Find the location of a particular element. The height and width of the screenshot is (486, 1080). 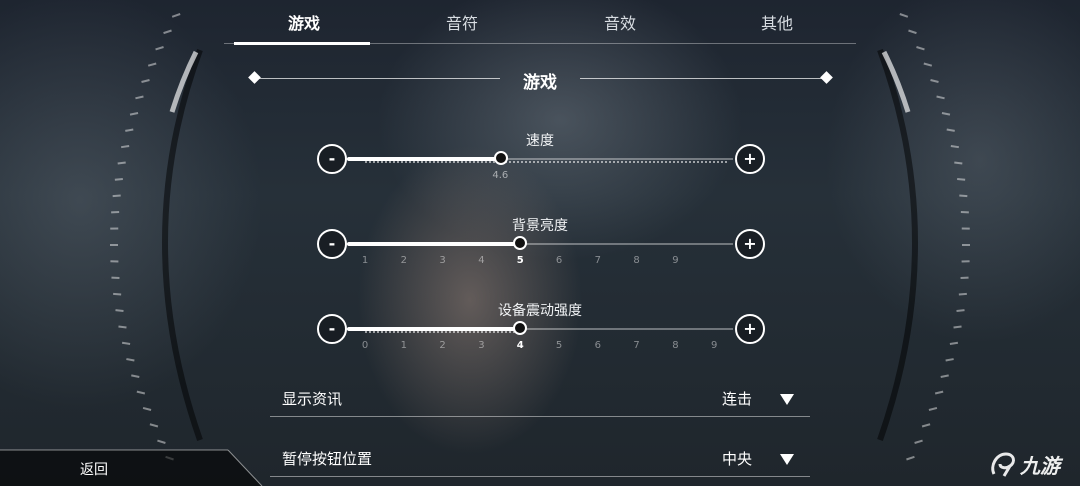

section-right-line is located at coordinates (701, 78).